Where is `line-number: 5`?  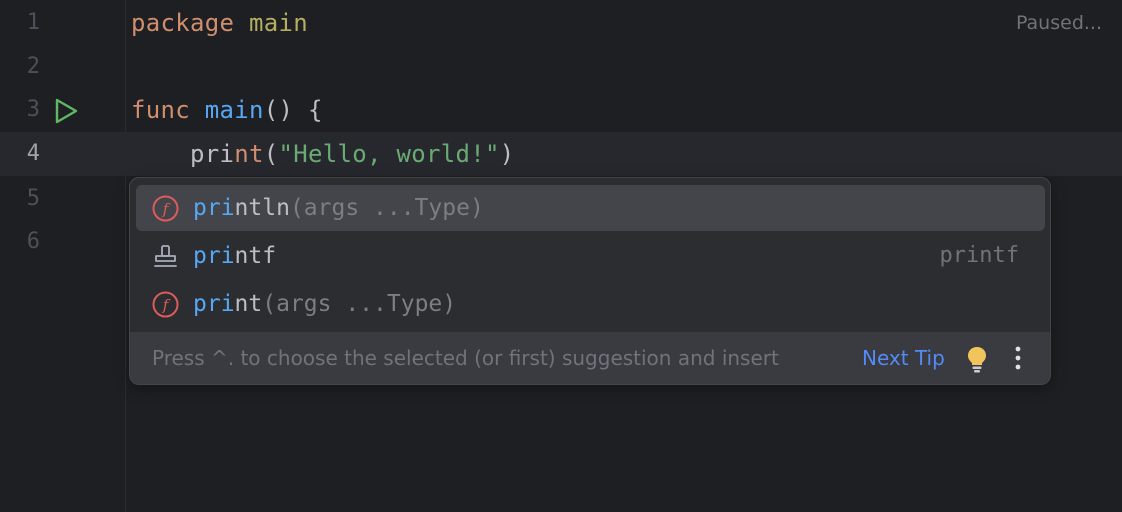
line-number: 5 is located at coordinates (33, 198).